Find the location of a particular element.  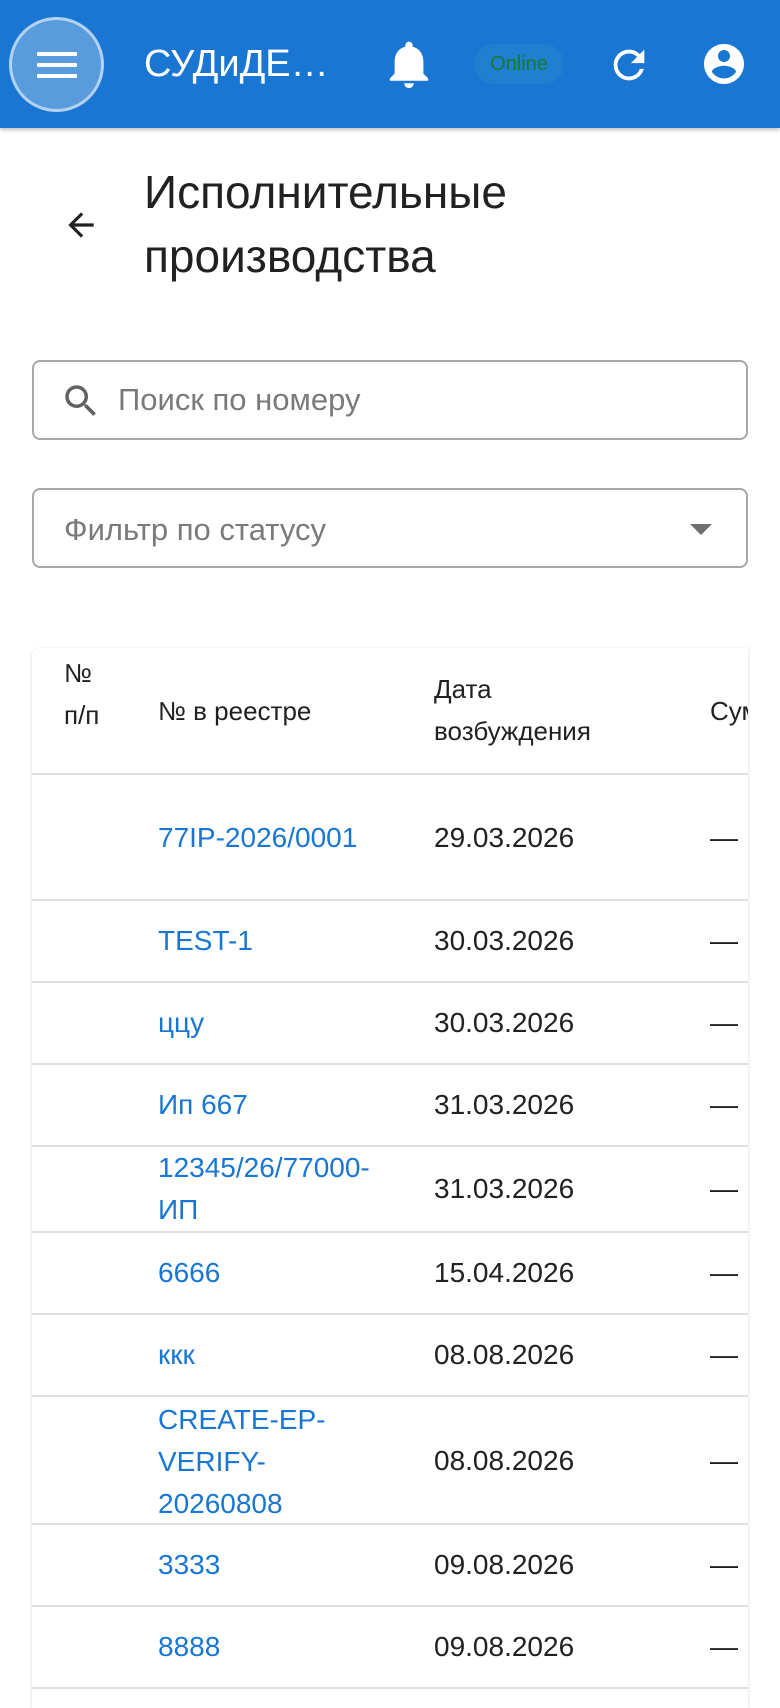

refresh-icon is located at coordinates (629, 65).